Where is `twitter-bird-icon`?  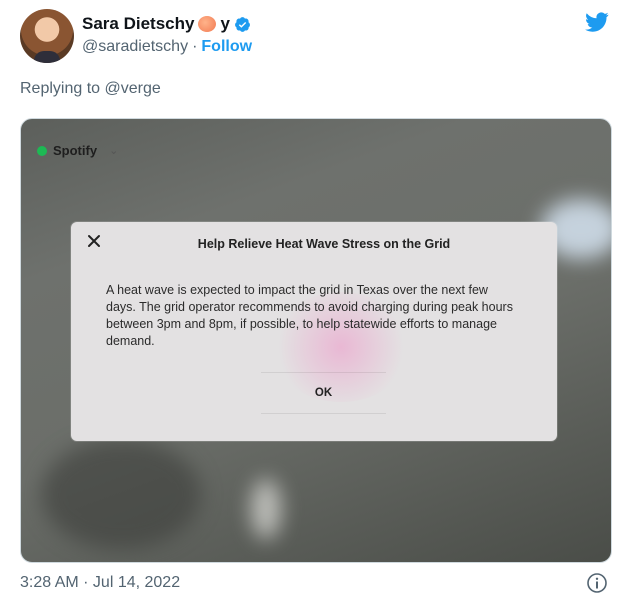 twitter-bird-icon is located at coordinates (597, 22).